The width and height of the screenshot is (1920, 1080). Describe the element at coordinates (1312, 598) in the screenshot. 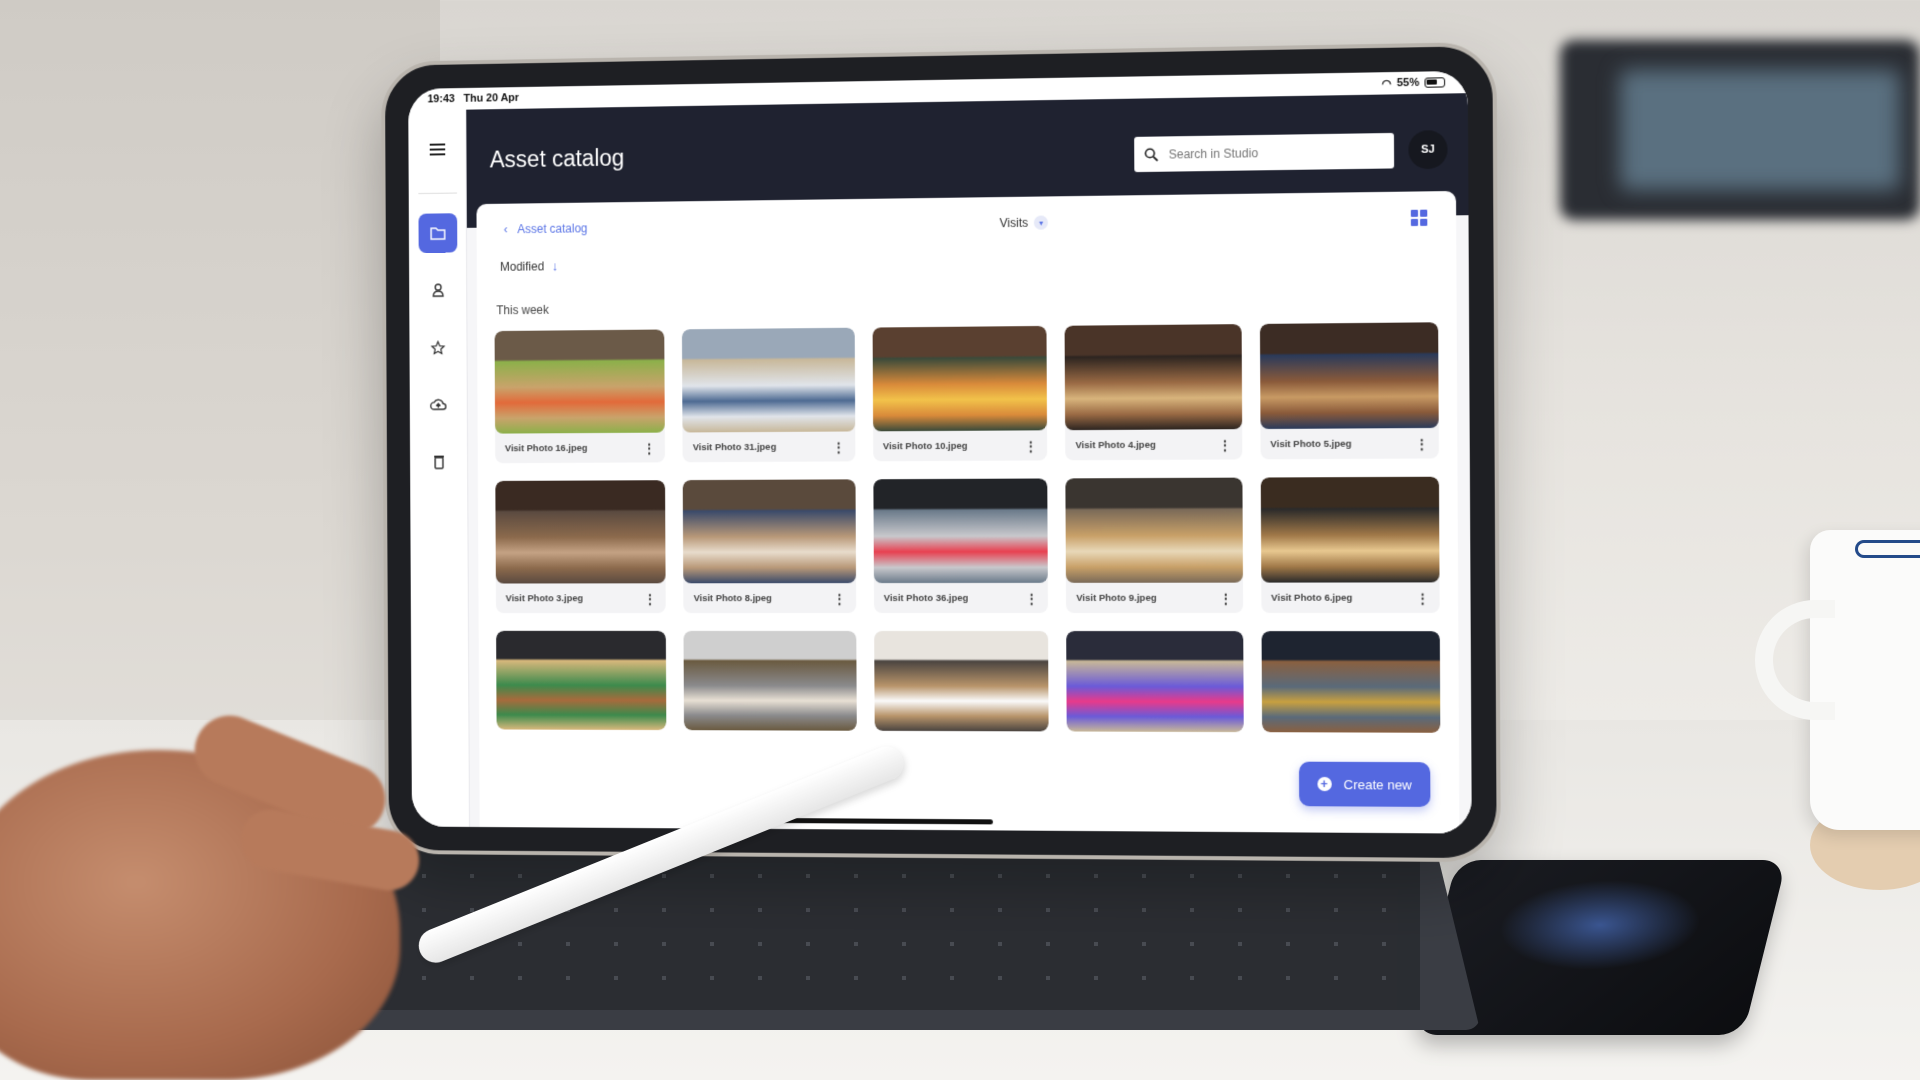

I see `photo-filename: Visit Photo 6.jpeg` at that location.